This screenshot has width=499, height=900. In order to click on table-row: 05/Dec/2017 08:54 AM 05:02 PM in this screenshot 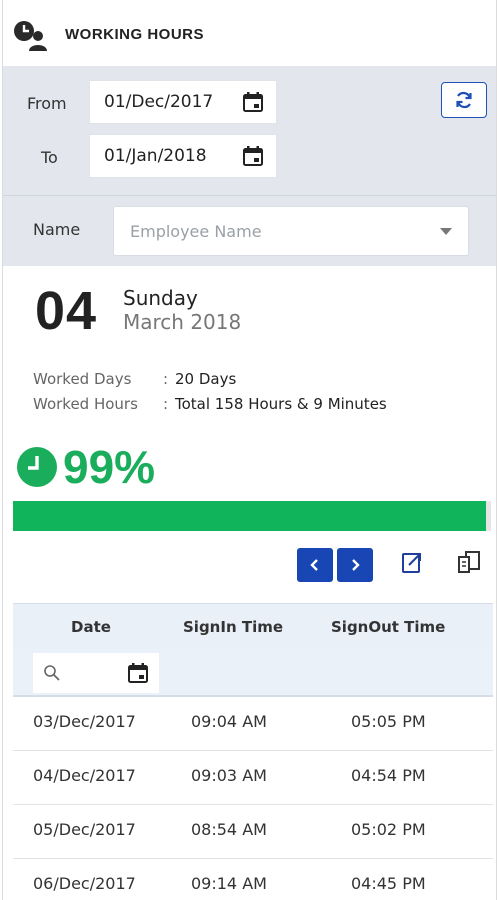, I will do `click(253, 832)`.